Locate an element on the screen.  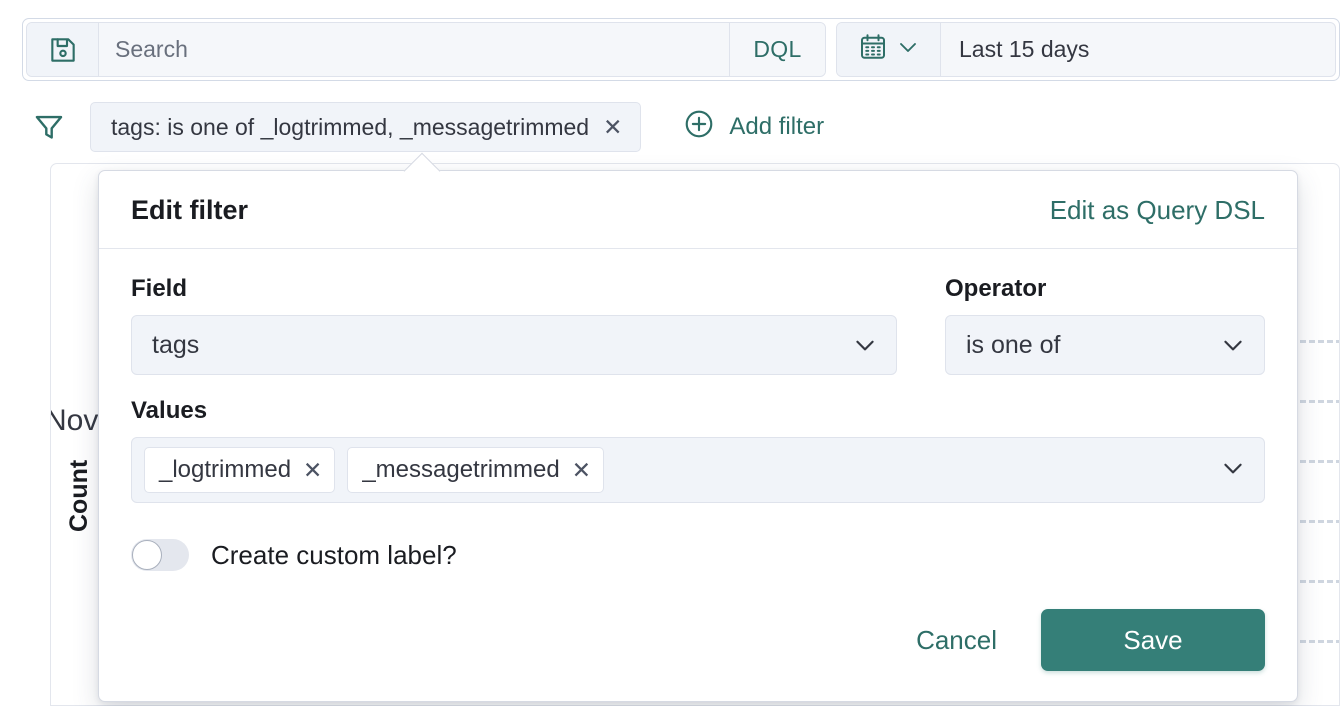
query-bar: DQL is located at coordinates (681, 49).